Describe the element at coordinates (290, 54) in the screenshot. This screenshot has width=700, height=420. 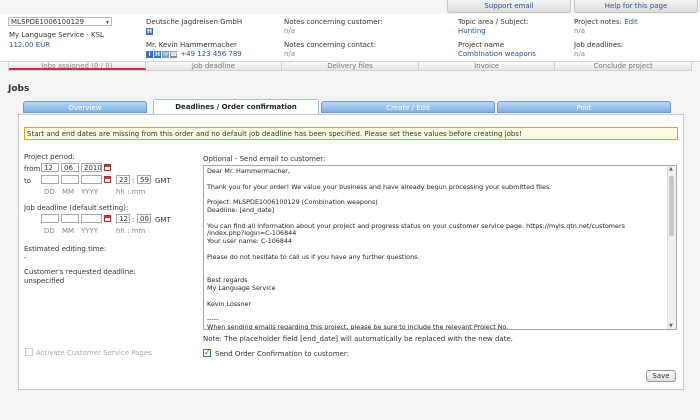
I see `contact-notes-value: n/a` at that location.